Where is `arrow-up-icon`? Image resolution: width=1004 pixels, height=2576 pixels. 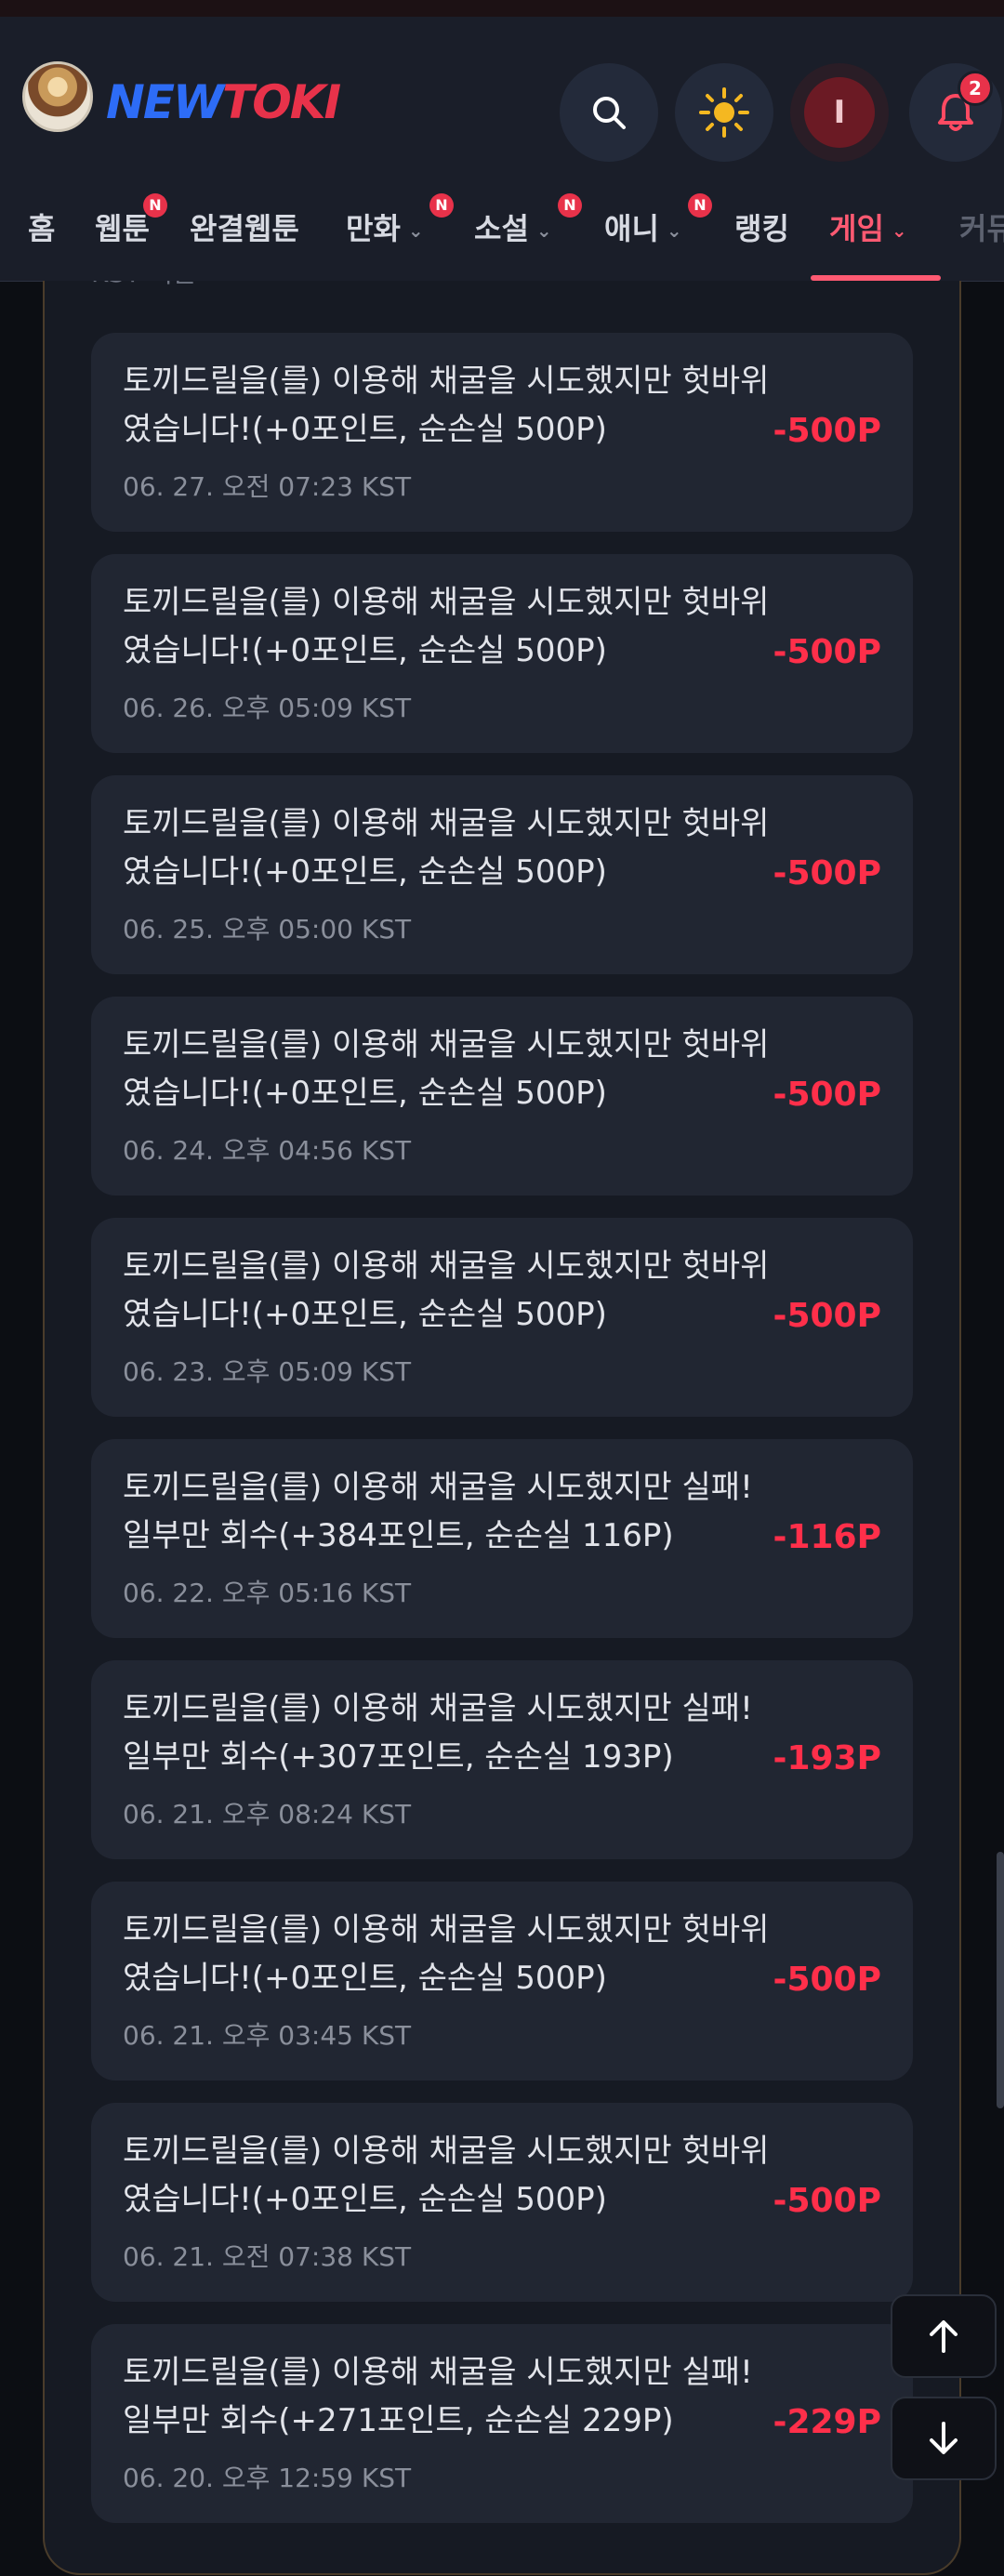
arrow-up-icon is located at coordinates (944, 2336).